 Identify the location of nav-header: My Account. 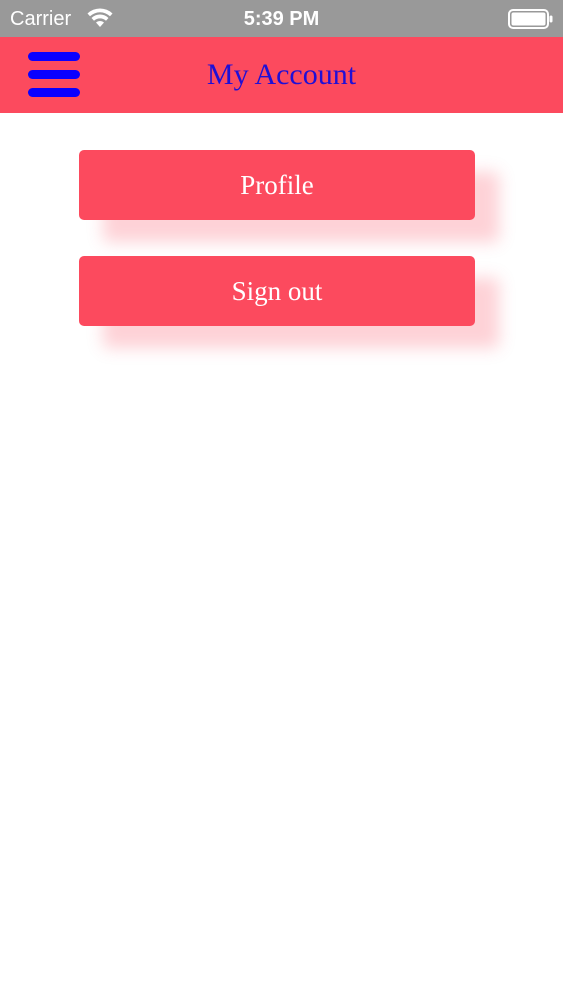
(281, 75).